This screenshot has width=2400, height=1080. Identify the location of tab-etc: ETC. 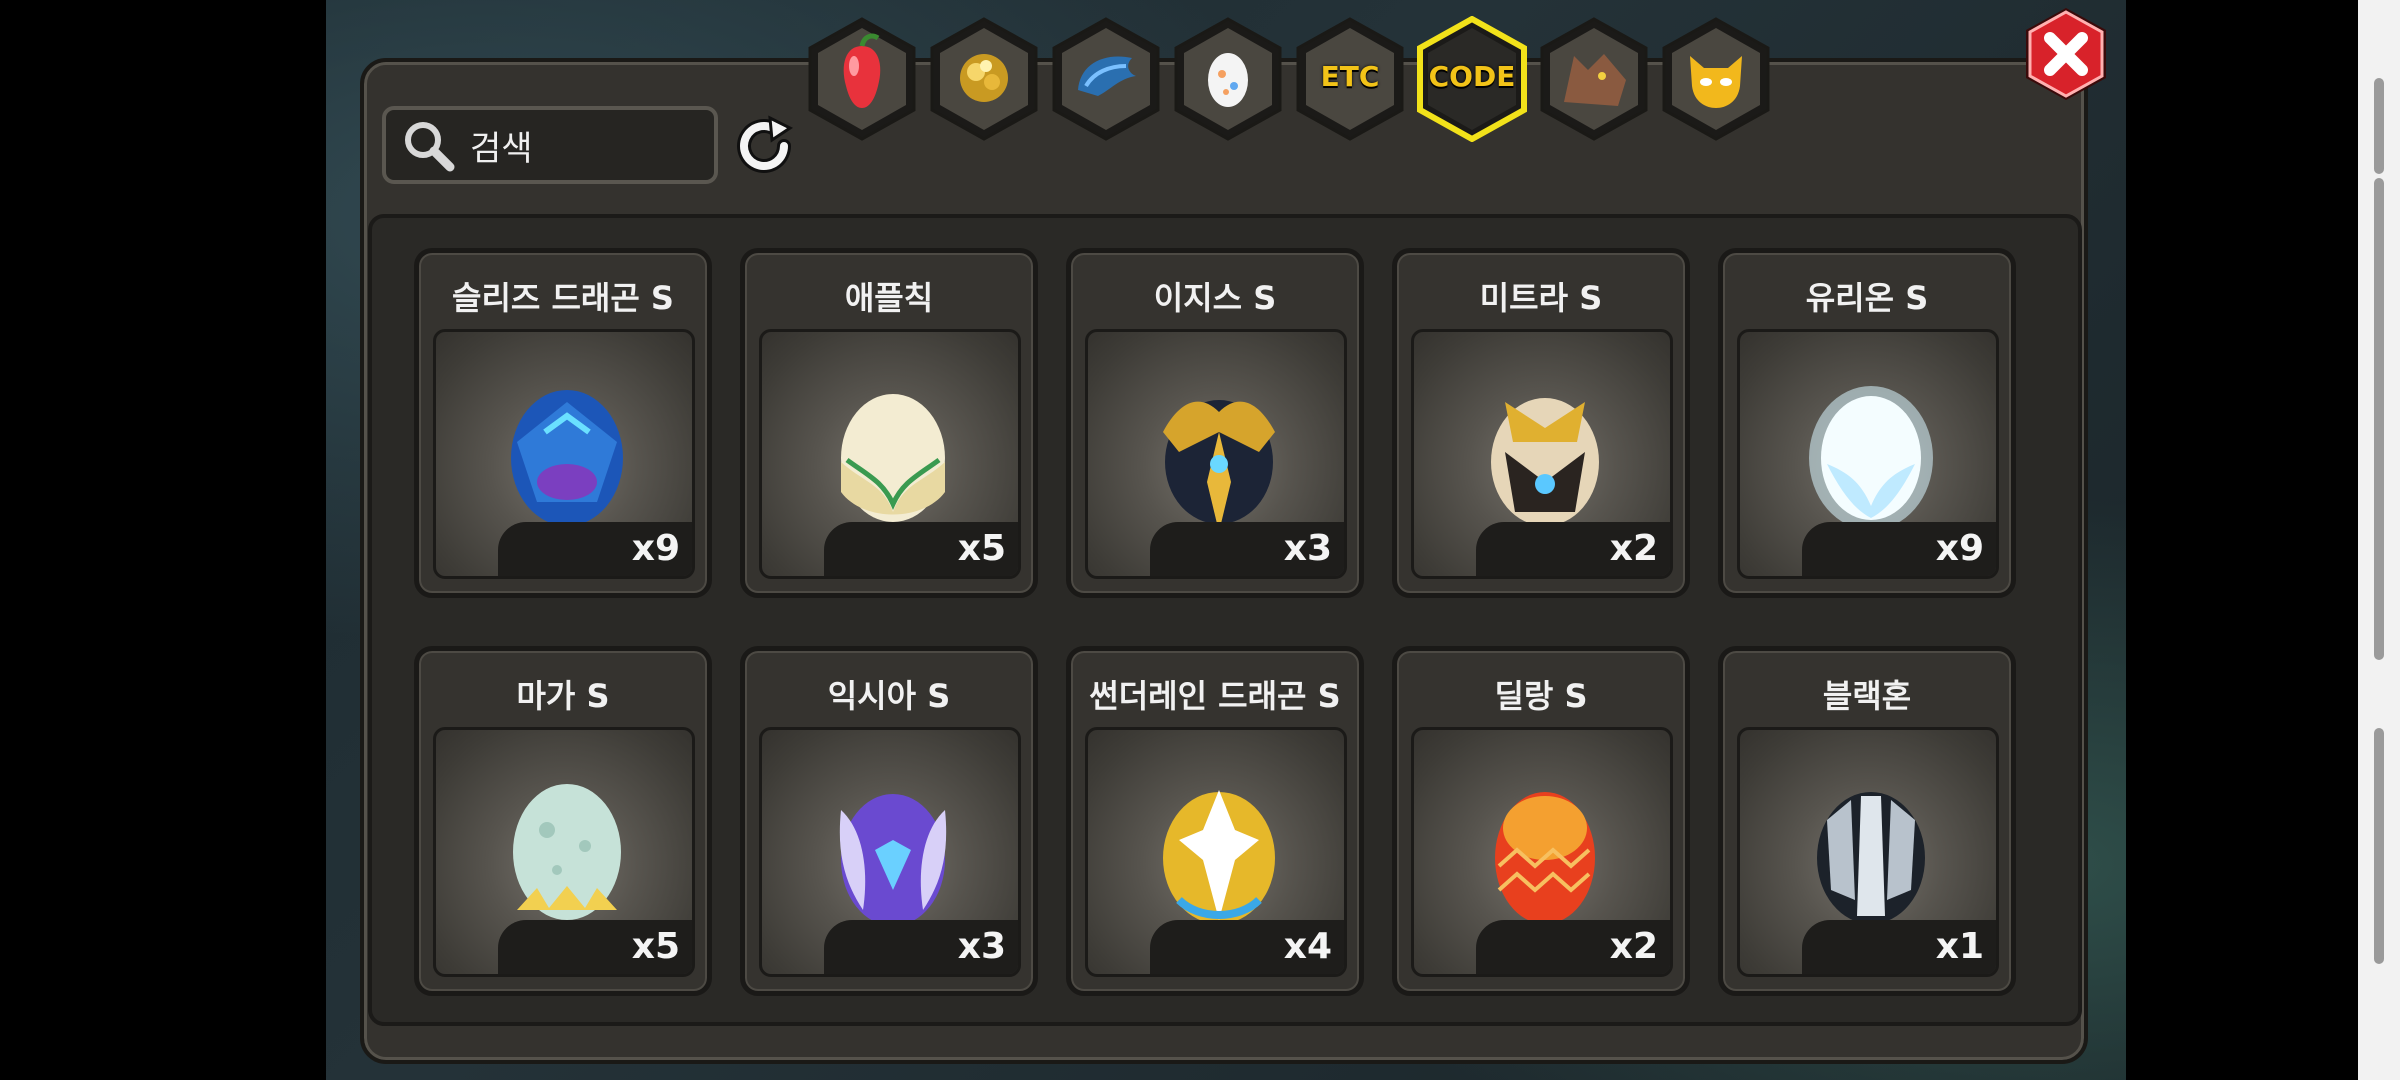
(1350, 79).